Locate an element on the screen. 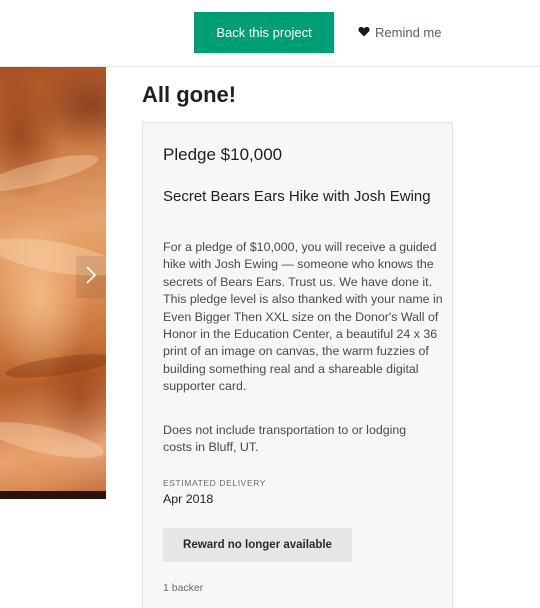 This screenshot has width=540, height=608. top-bar: Back this project Remind me is located at coordinates (270, 33).